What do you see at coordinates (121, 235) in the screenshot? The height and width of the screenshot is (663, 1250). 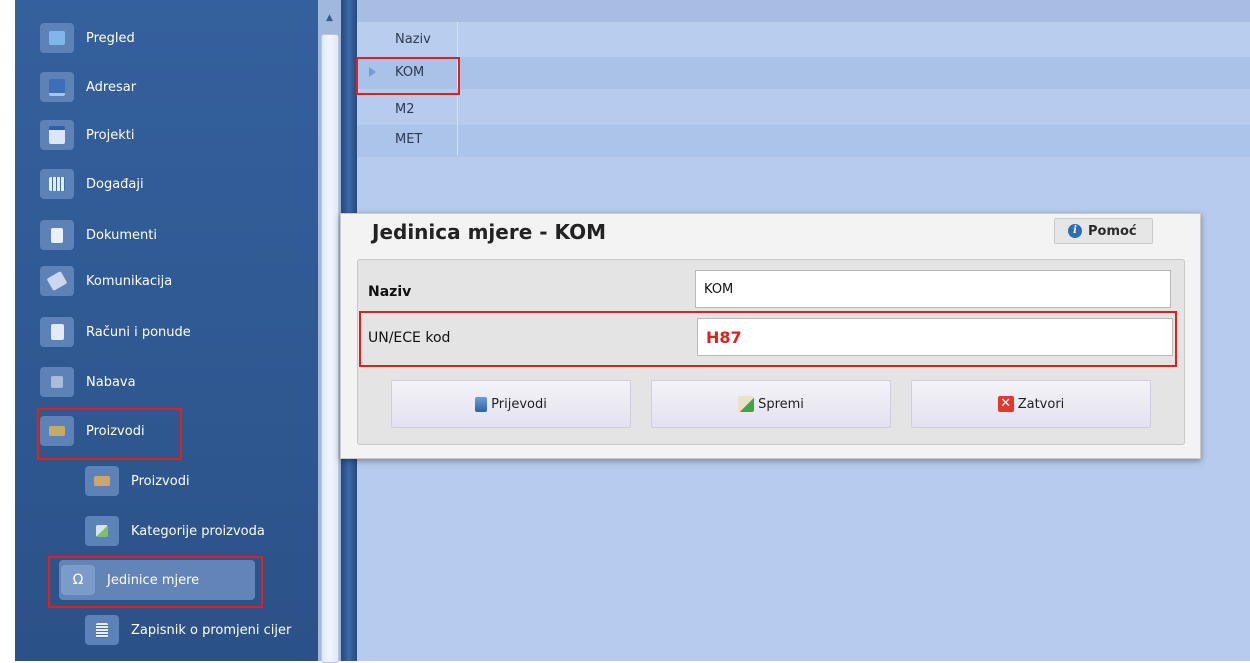 I see `sidebar-item-label: Dokumenti` at bounding box center [121, 235].